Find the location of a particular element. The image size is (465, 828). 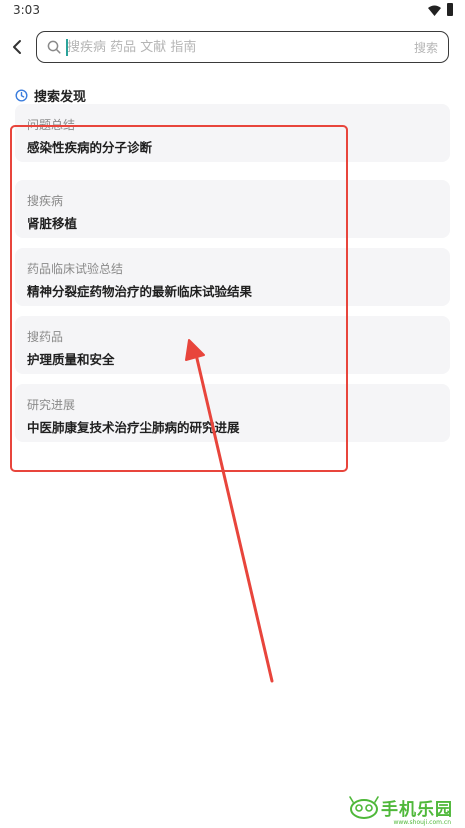

search-bar: 搜索 is located at coordinates (242, 47).